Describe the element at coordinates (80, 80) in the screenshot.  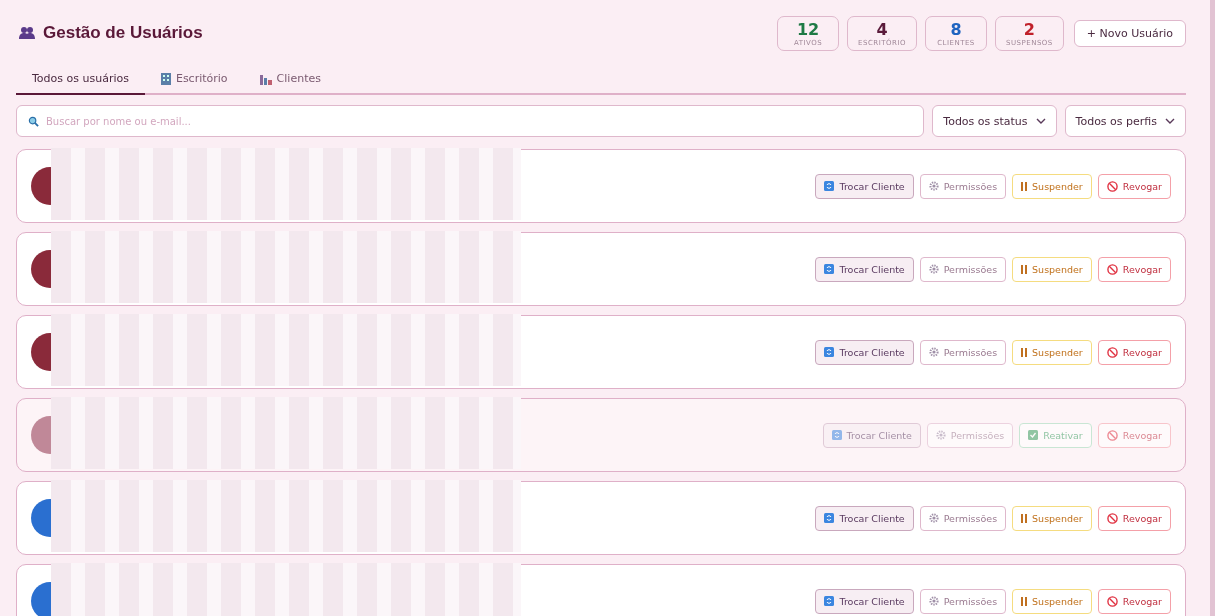
I see `tab: Todos os usuários` at that location.